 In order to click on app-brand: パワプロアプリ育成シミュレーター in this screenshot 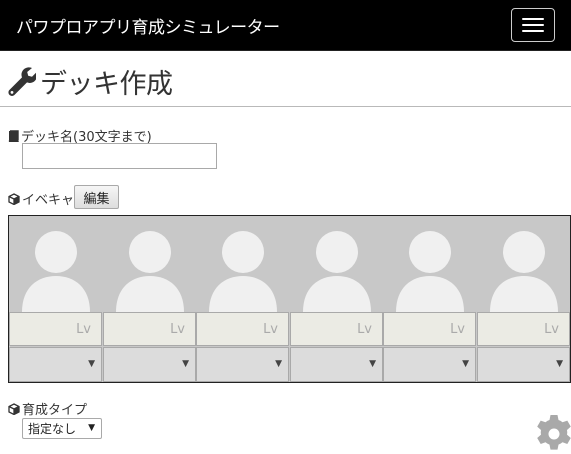, I will do `click(148, 25)`.